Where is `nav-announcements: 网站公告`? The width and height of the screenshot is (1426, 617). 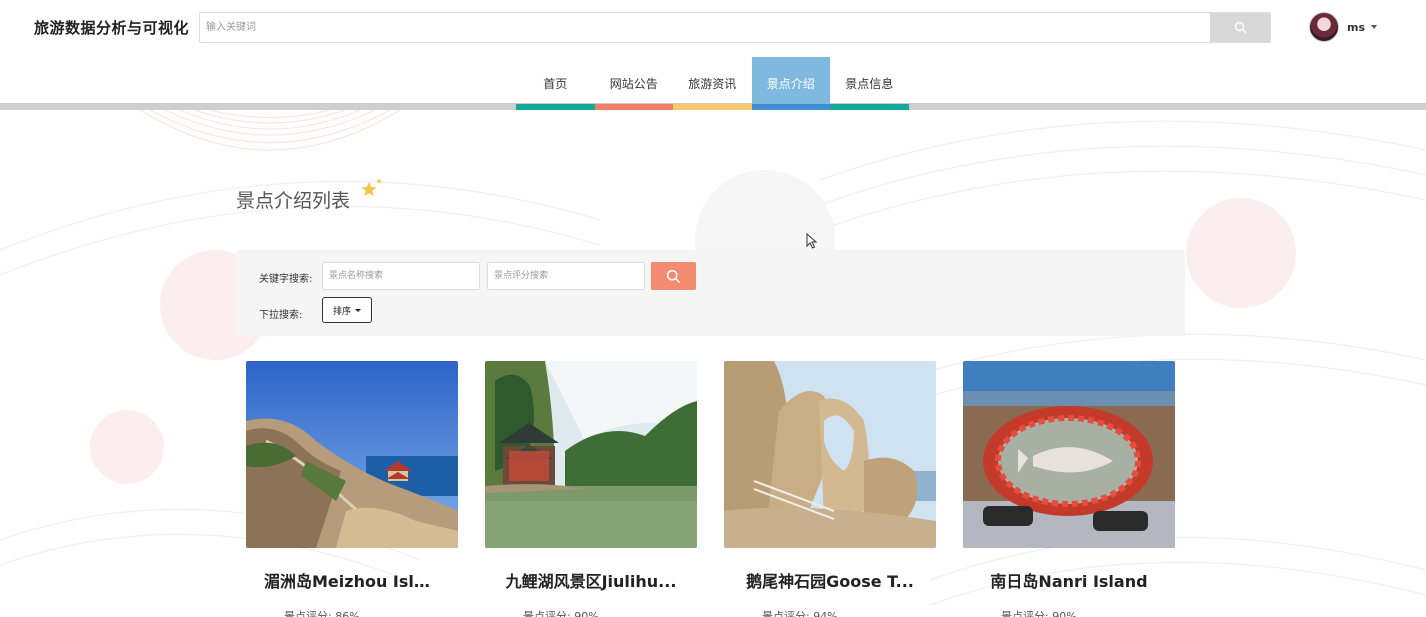 nav-announcements: 网站公告 is located at coordinates (633, 83).